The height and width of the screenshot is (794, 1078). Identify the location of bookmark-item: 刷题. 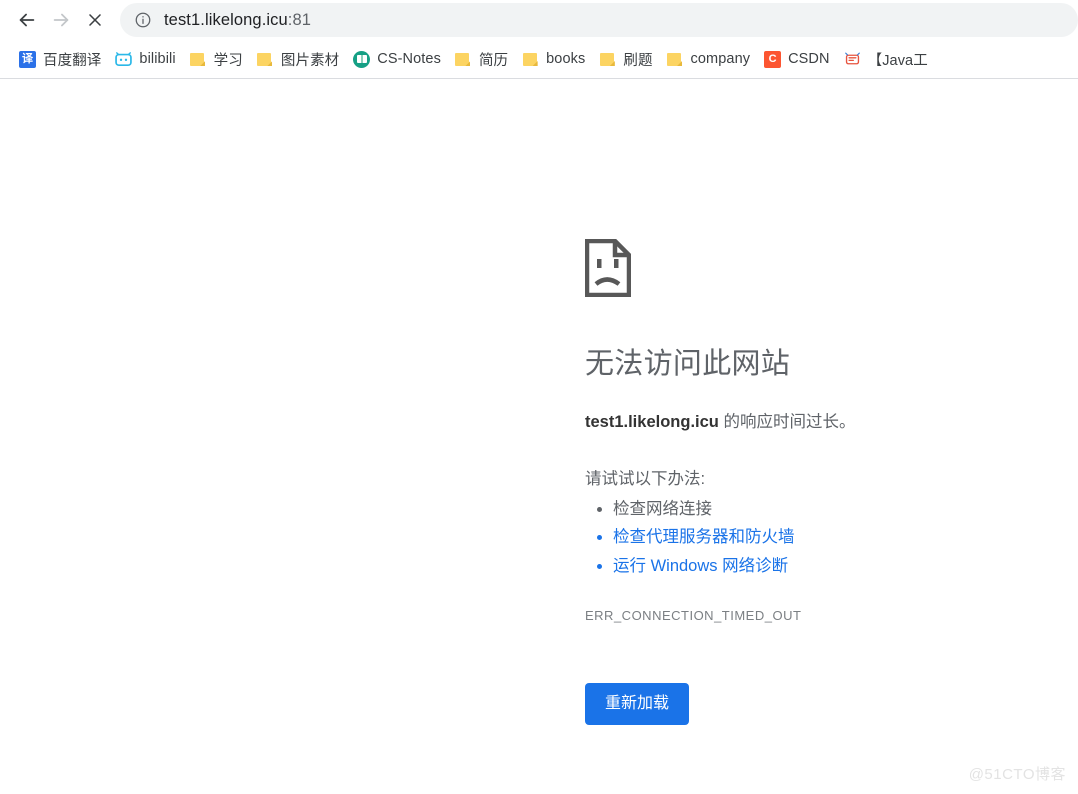
(625, 59).